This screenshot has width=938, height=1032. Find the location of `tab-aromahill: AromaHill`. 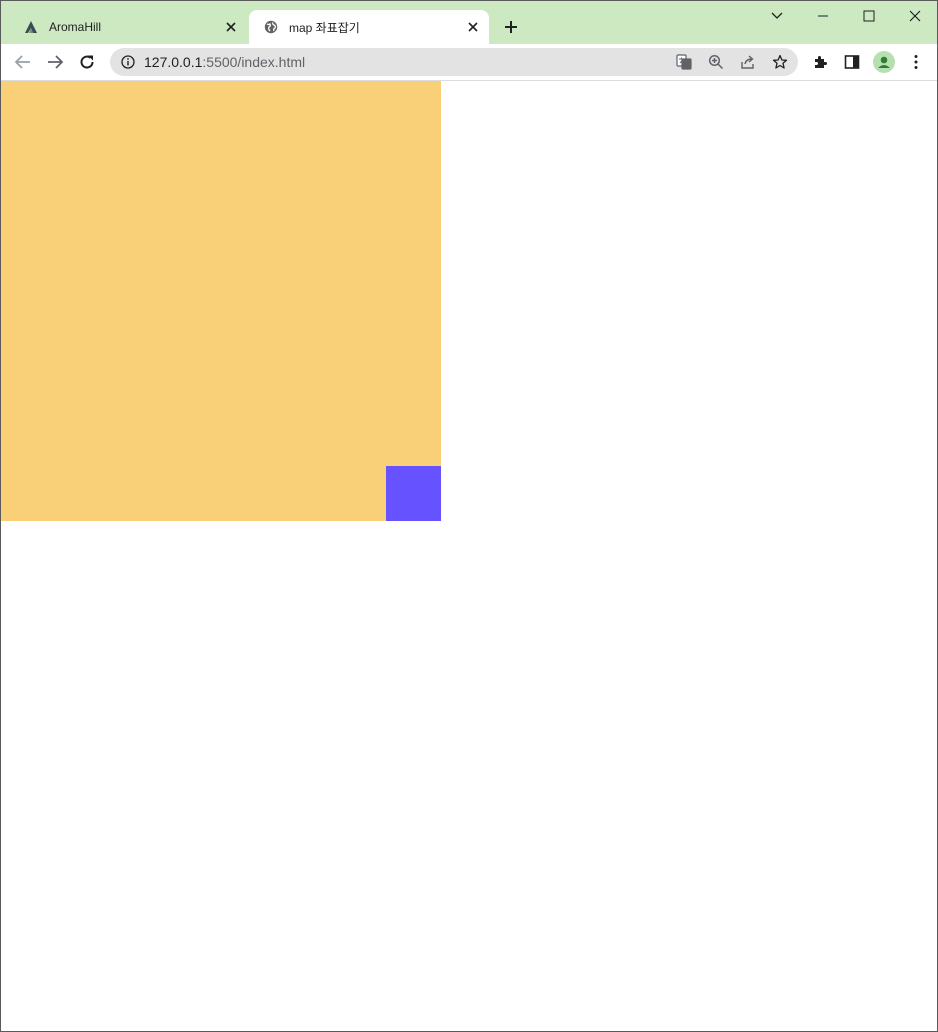

tab-aromahill: AromaHill is located at coordinates (128, 27).